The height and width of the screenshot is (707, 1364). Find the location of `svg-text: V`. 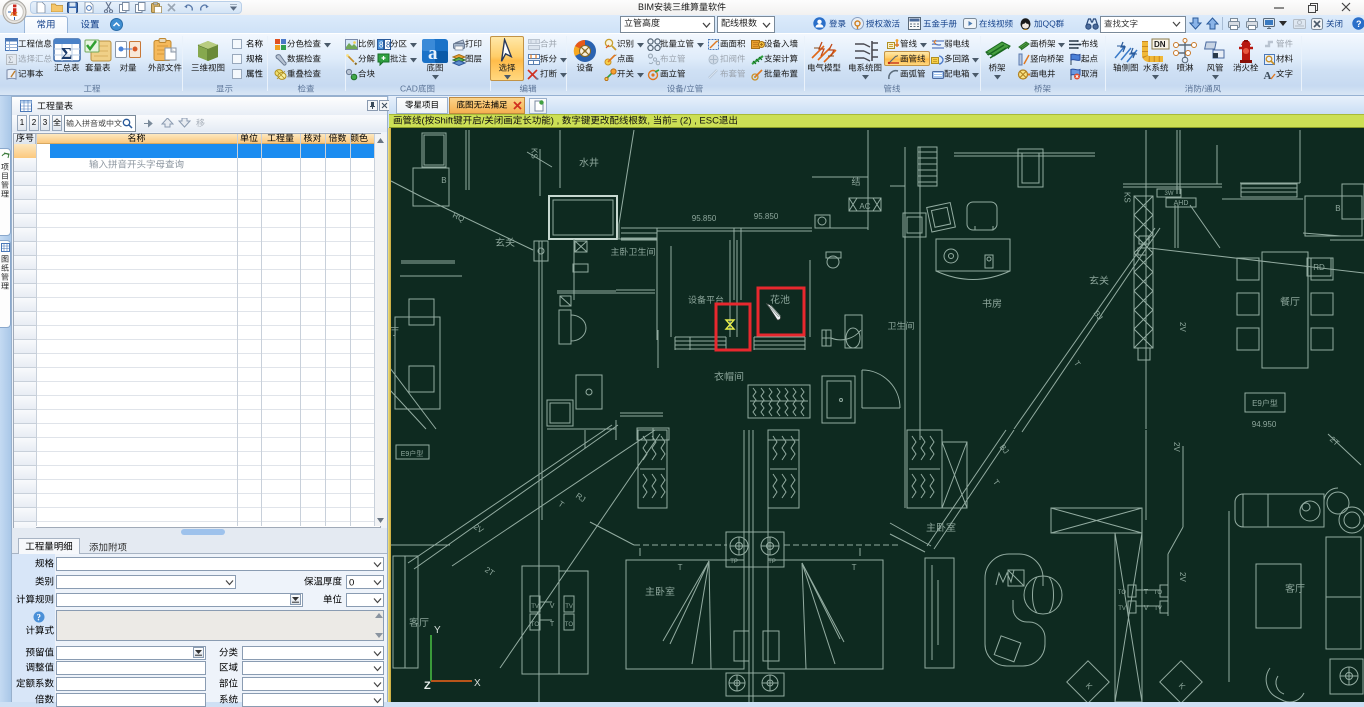

svg-text: V is located at coordinates (552, 606).